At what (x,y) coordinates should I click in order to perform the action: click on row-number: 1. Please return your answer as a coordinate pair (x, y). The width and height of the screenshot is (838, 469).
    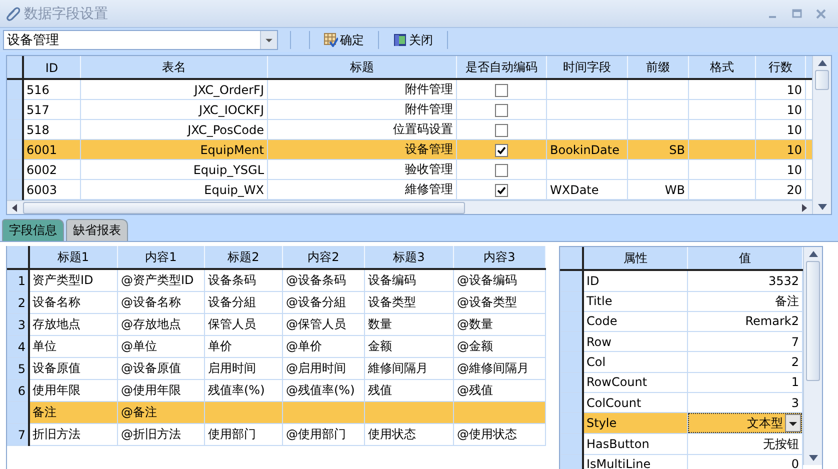
    Looking at the image, I should click on (18, 280).